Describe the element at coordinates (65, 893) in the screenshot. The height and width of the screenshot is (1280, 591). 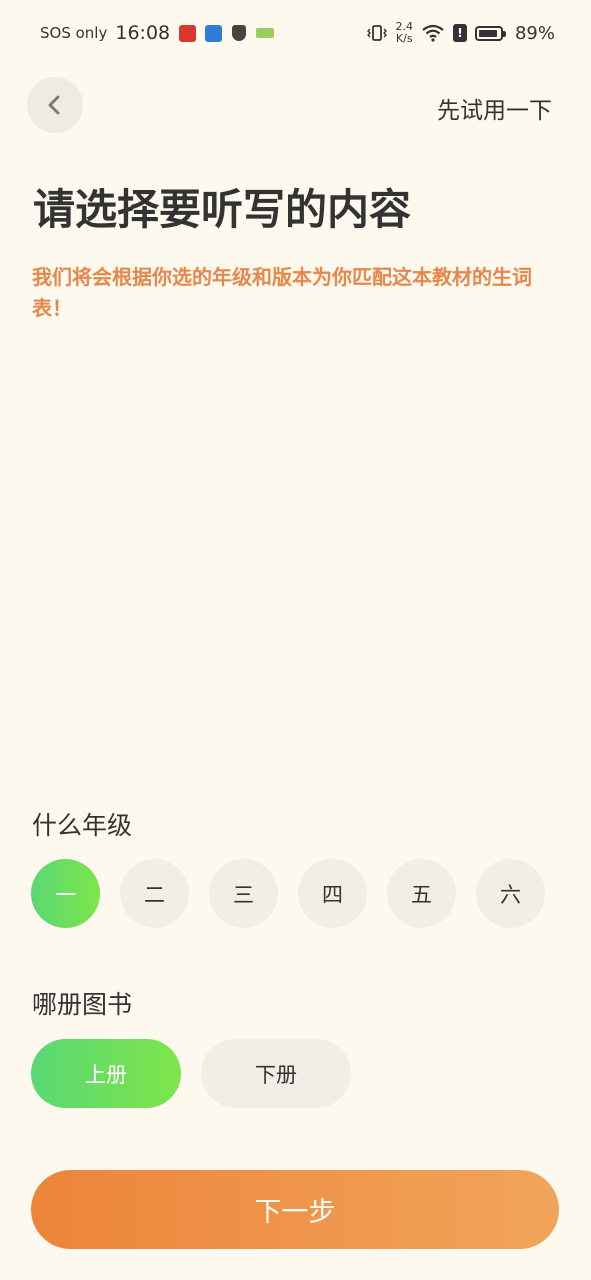
I see `grade-option-1: 一` at that location.